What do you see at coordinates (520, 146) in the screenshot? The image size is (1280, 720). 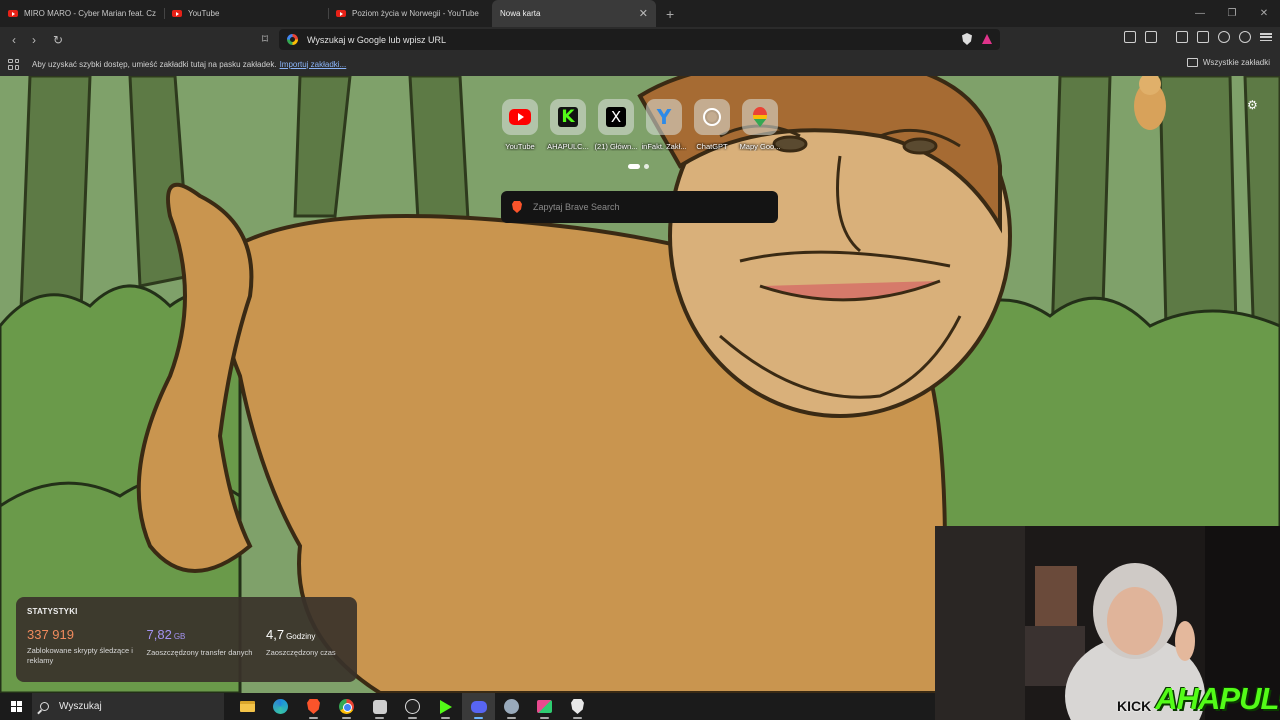 I see `top-site-label: YouTube` at bounding box center [520, 146].